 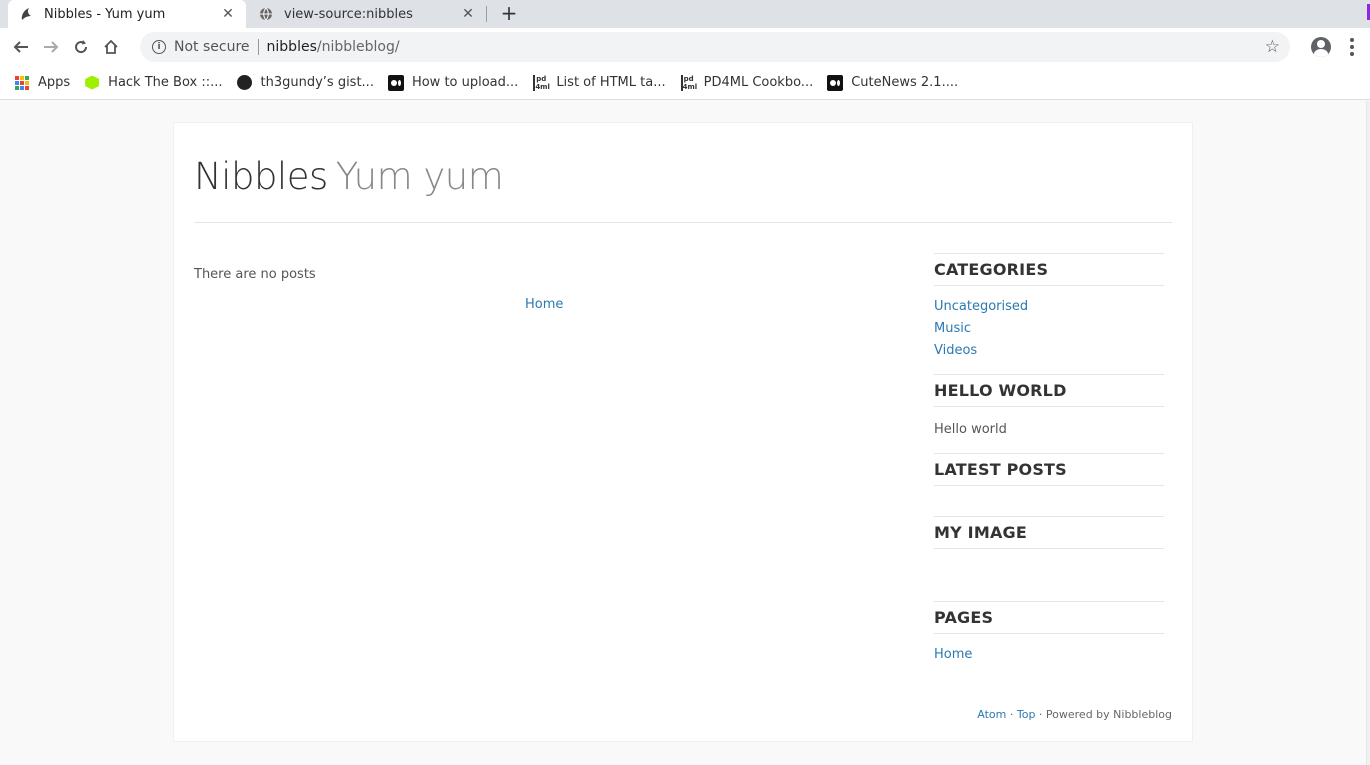 I want to click on site-title: Nibbles Yum yum, so click(x=683, y=176).